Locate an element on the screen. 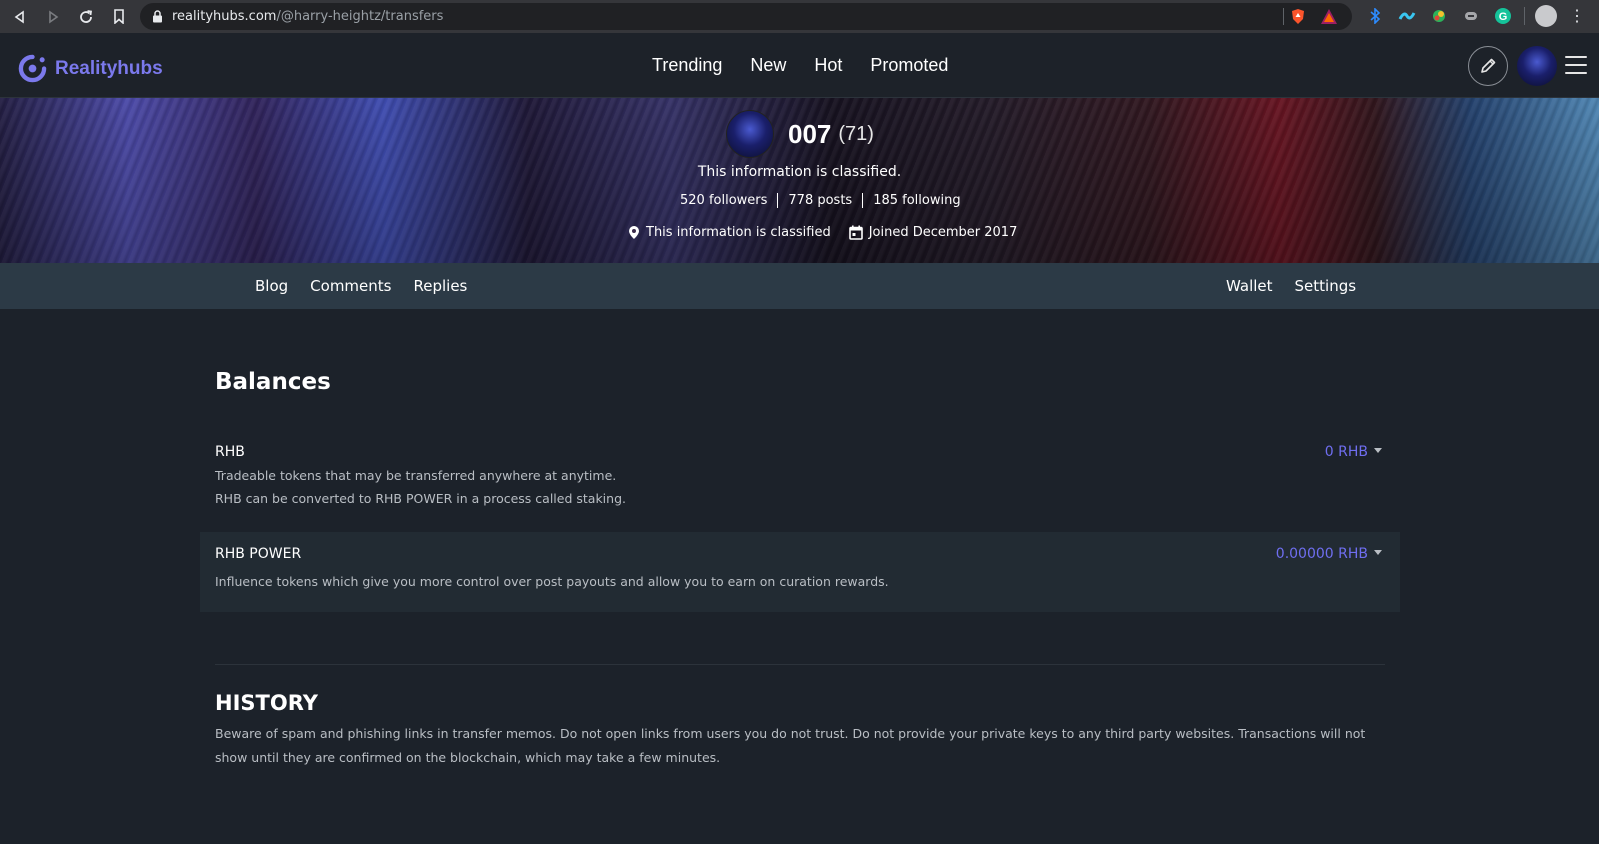  url-text: realityhubs.com/@harry-heightz/transfers is located at coordinates (308, 16).